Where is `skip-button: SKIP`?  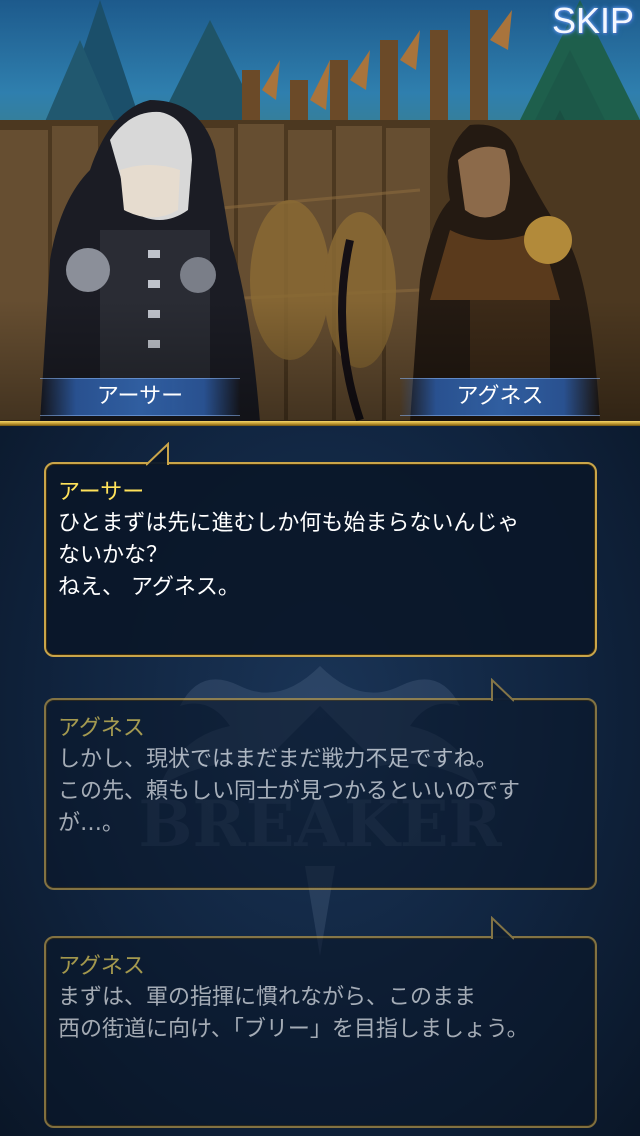 skip-button: SKIP is located at coordinates (593, 21).